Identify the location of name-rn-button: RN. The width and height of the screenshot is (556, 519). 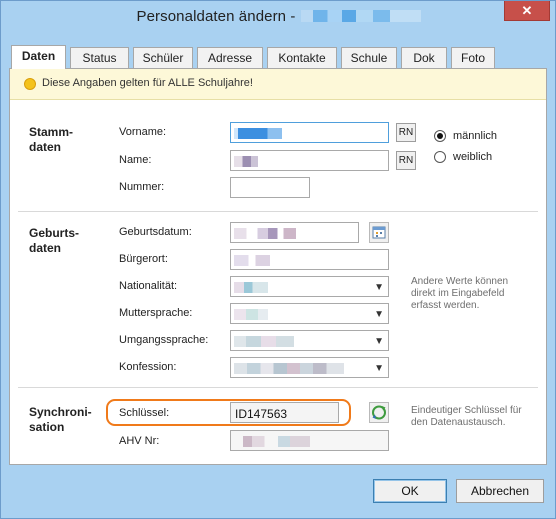
(406, 160).